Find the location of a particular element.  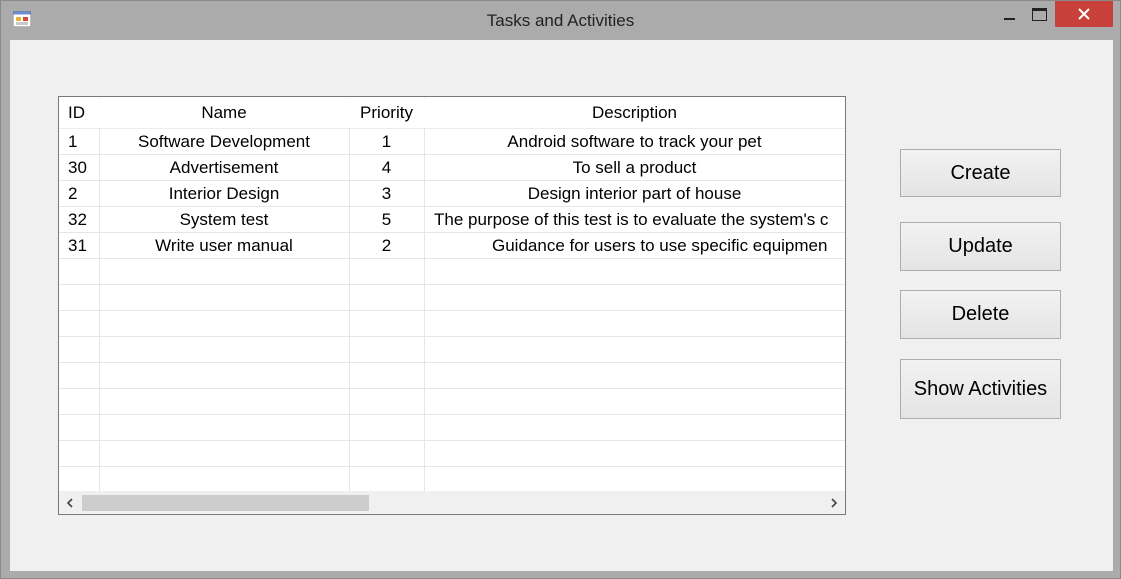

maximize-icon is located at coordinates (1039, 14).